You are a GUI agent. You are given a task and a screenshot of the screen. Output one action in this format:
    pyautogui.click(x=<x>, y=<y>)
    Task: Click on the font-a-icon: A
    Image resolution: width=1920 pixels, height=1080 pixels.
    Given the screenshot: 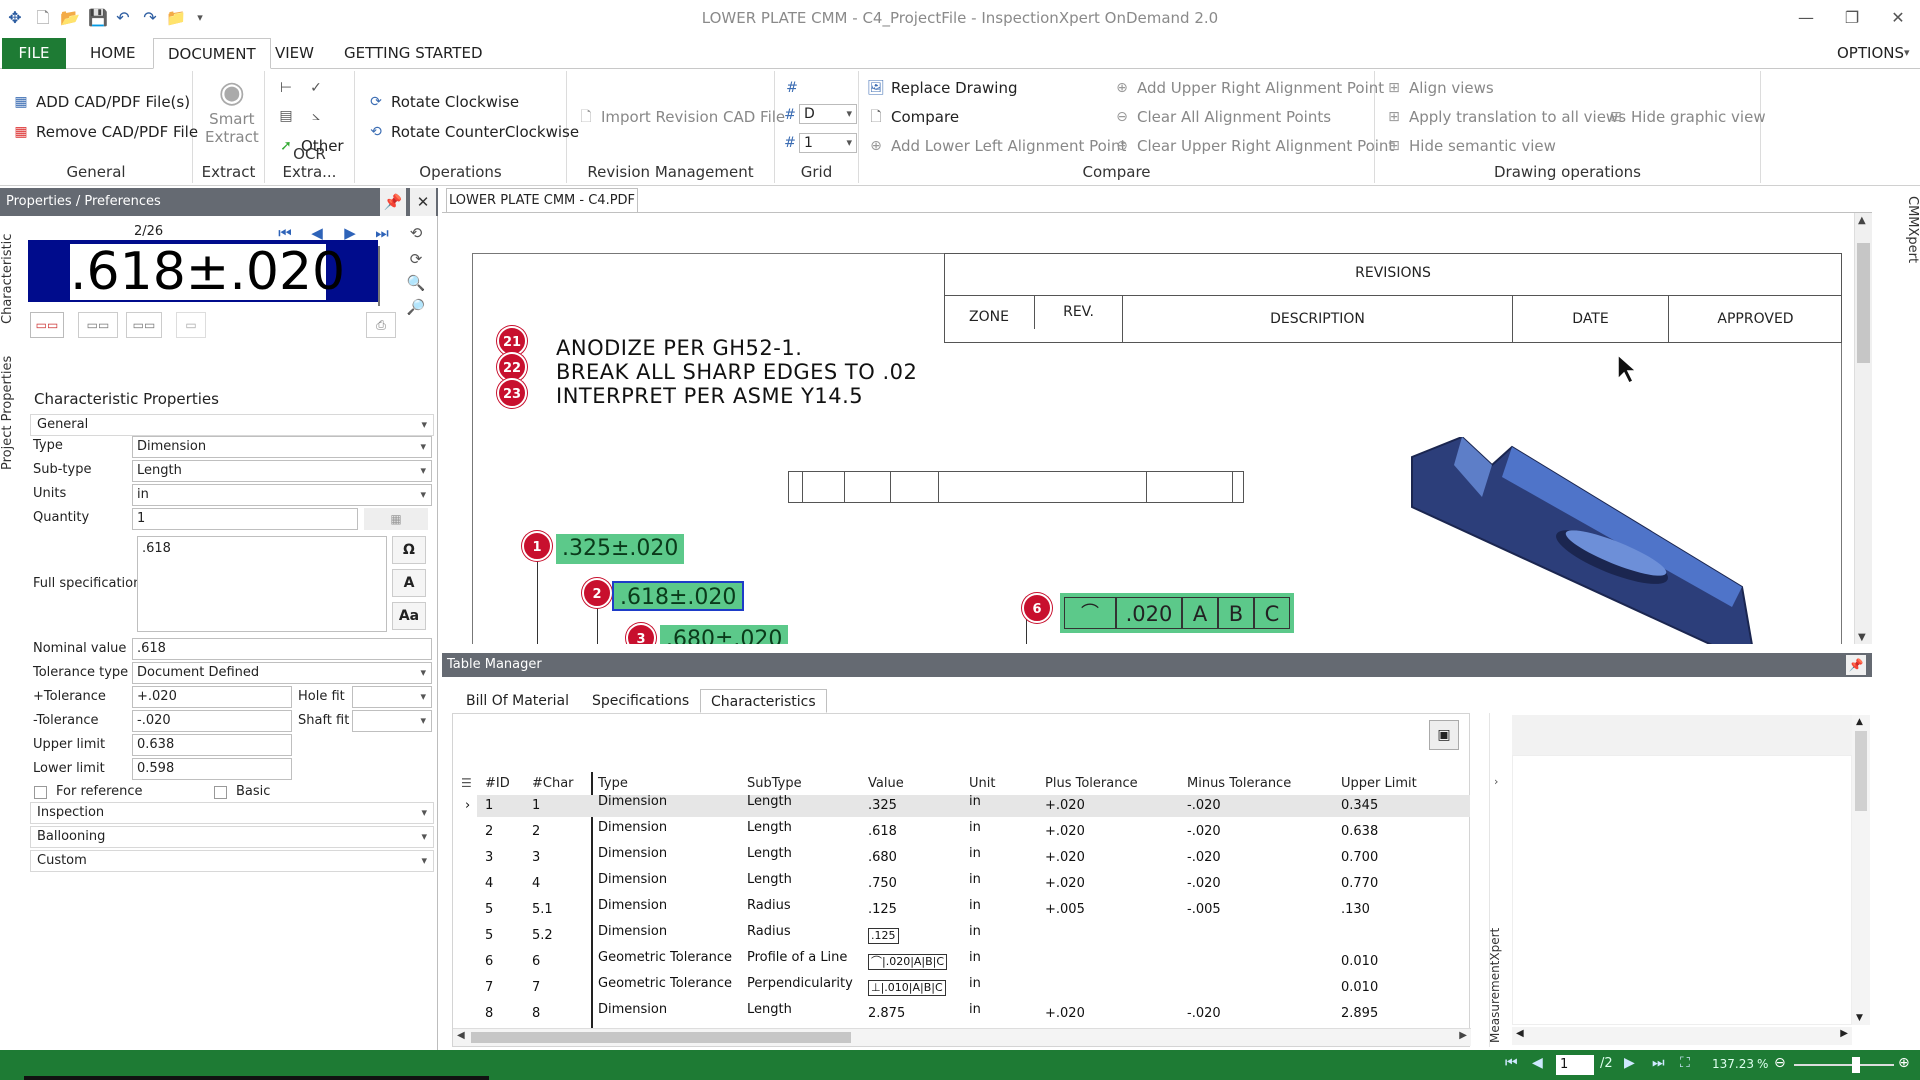 What is the action you would take?
    pyautogui.click(x=409, y=583)
    